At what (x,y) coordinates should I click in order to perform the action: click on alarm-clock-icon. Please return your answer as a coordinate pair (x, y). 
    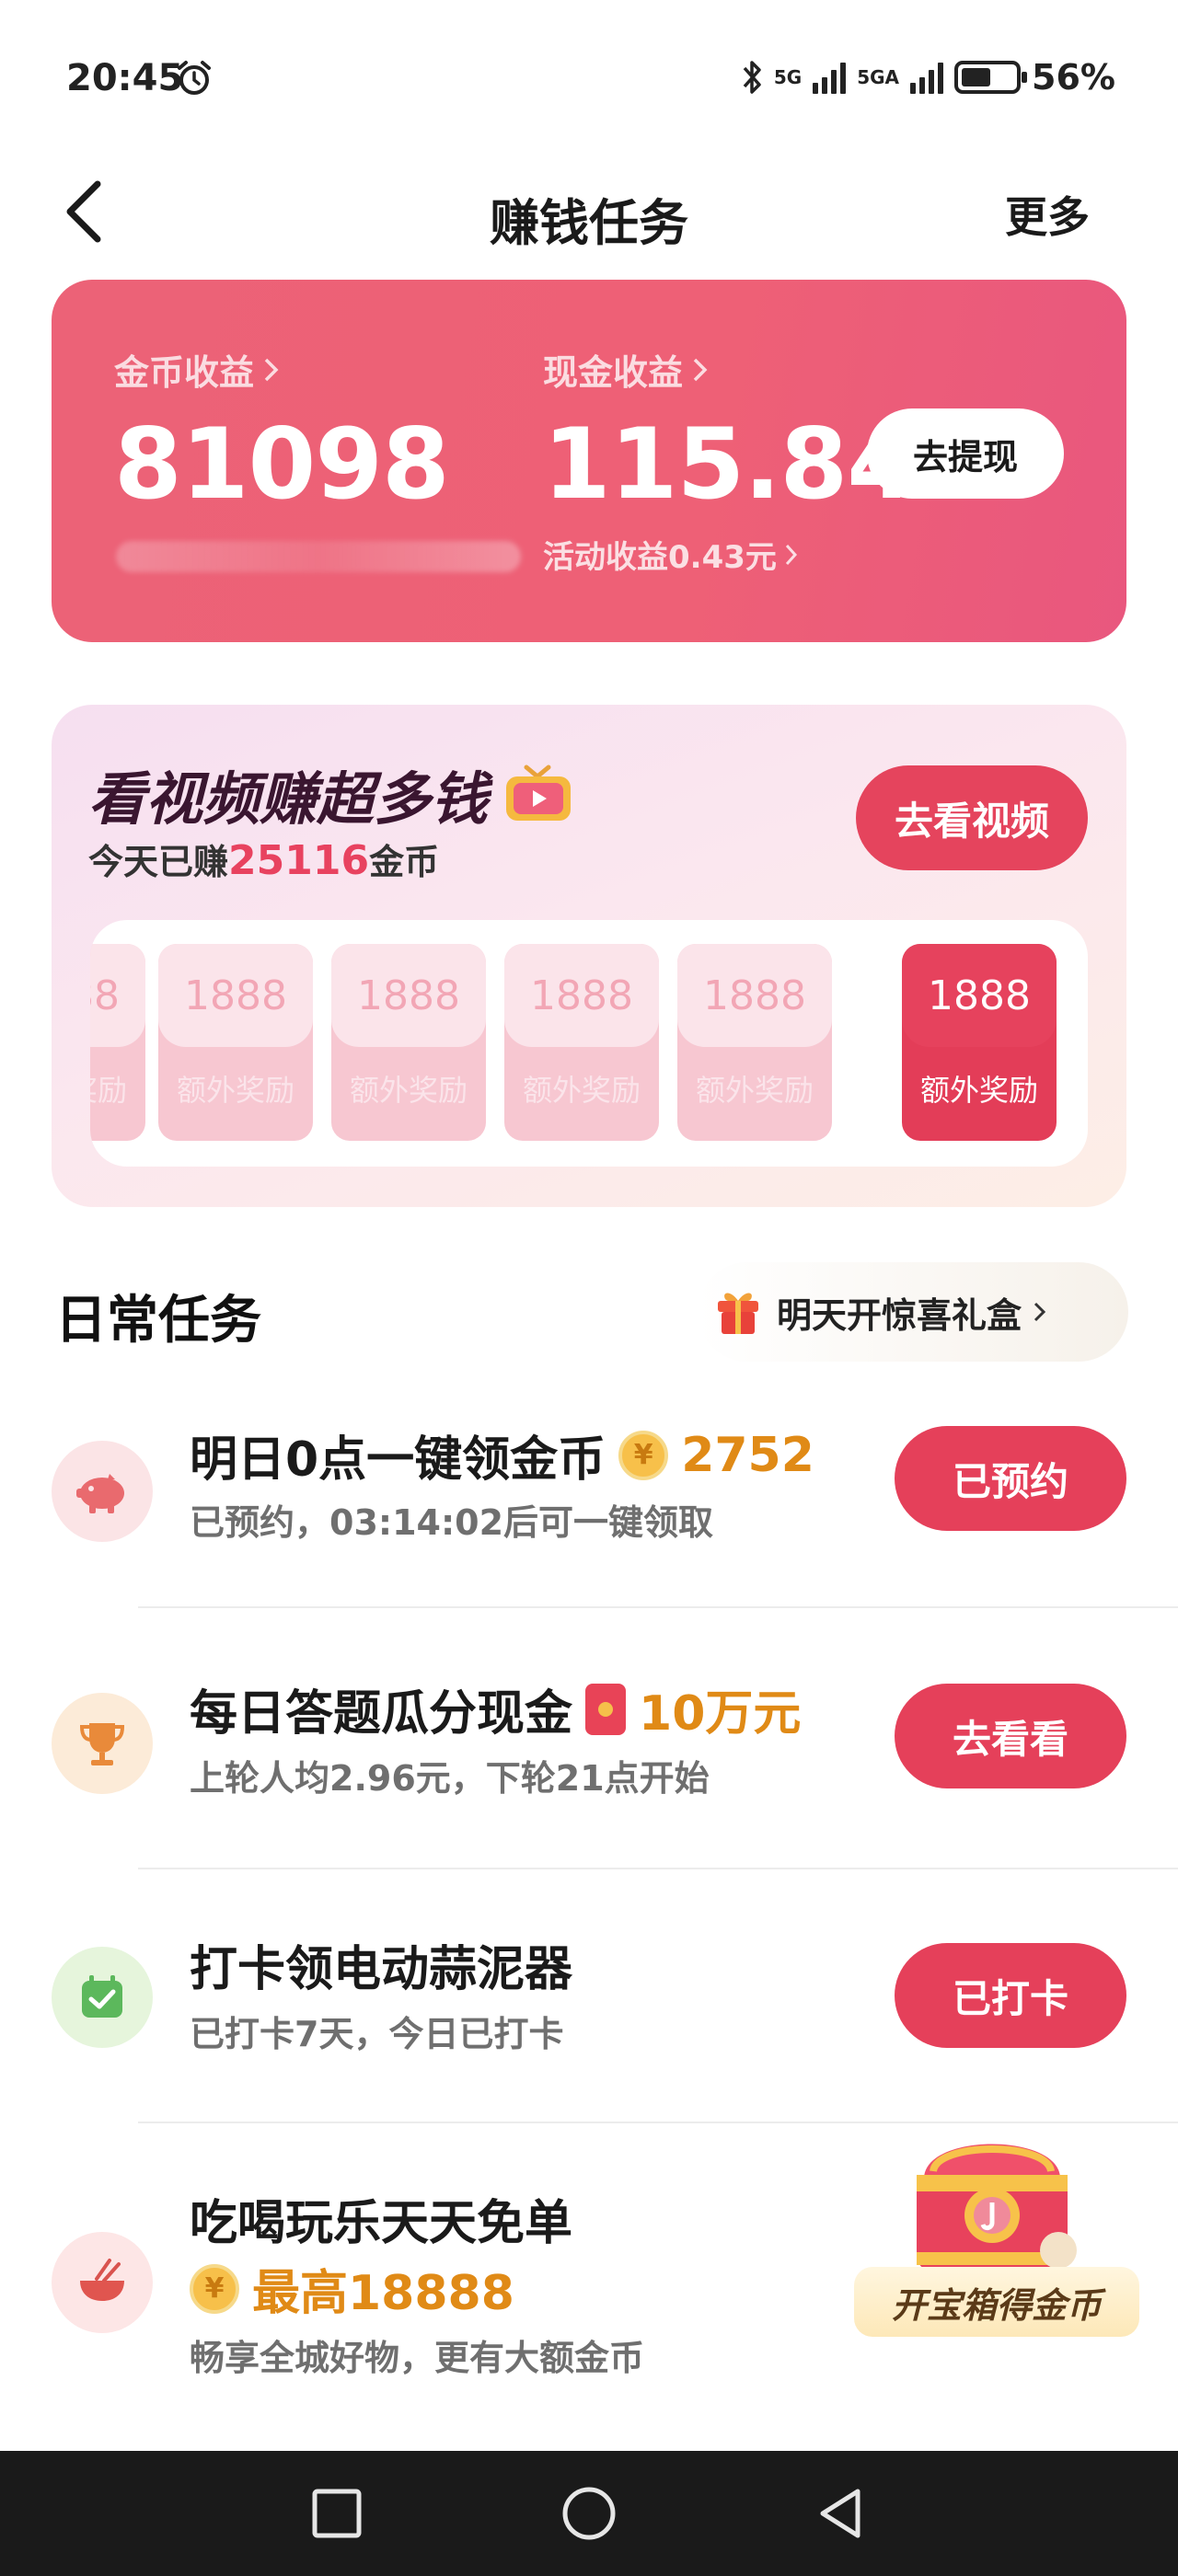
    Looking at the image, I should click on (194, 78).